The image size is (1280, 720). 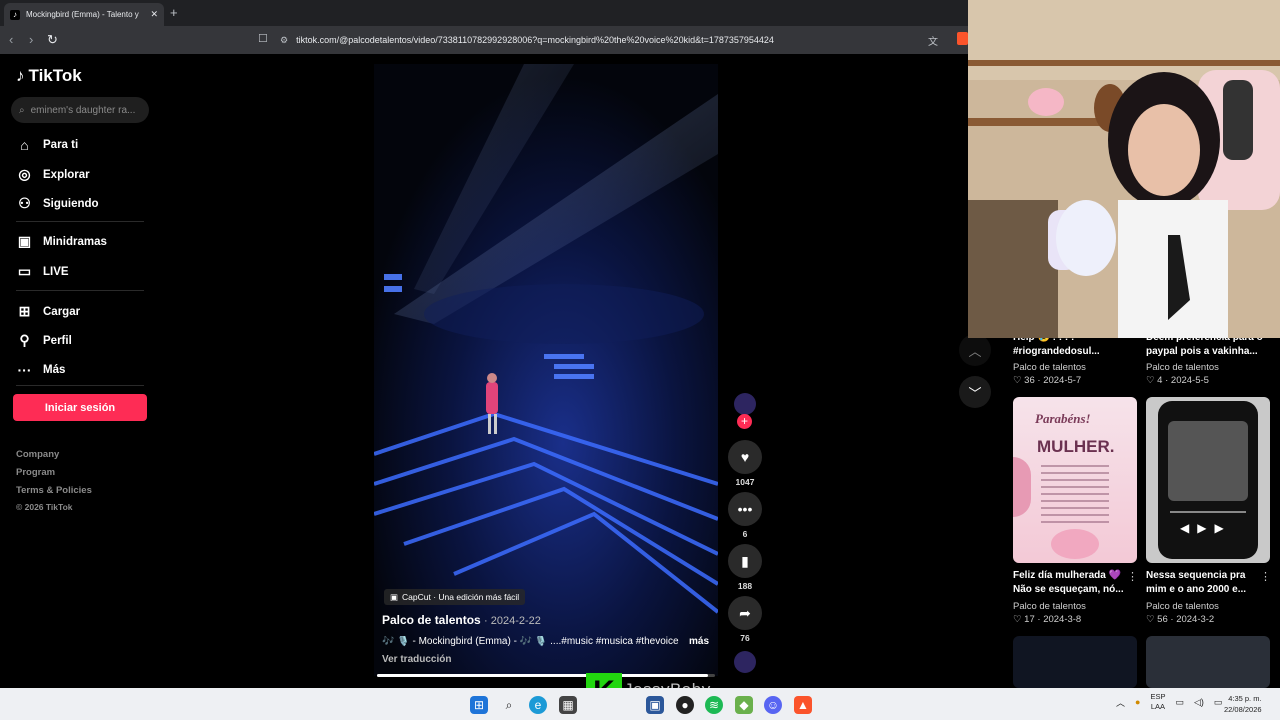 What do you see at coordinates (57, 203) in the screenshot?
I see `nav-item-siguiendo: ⚇ Siguiendo` at bounding box center [57, 203].